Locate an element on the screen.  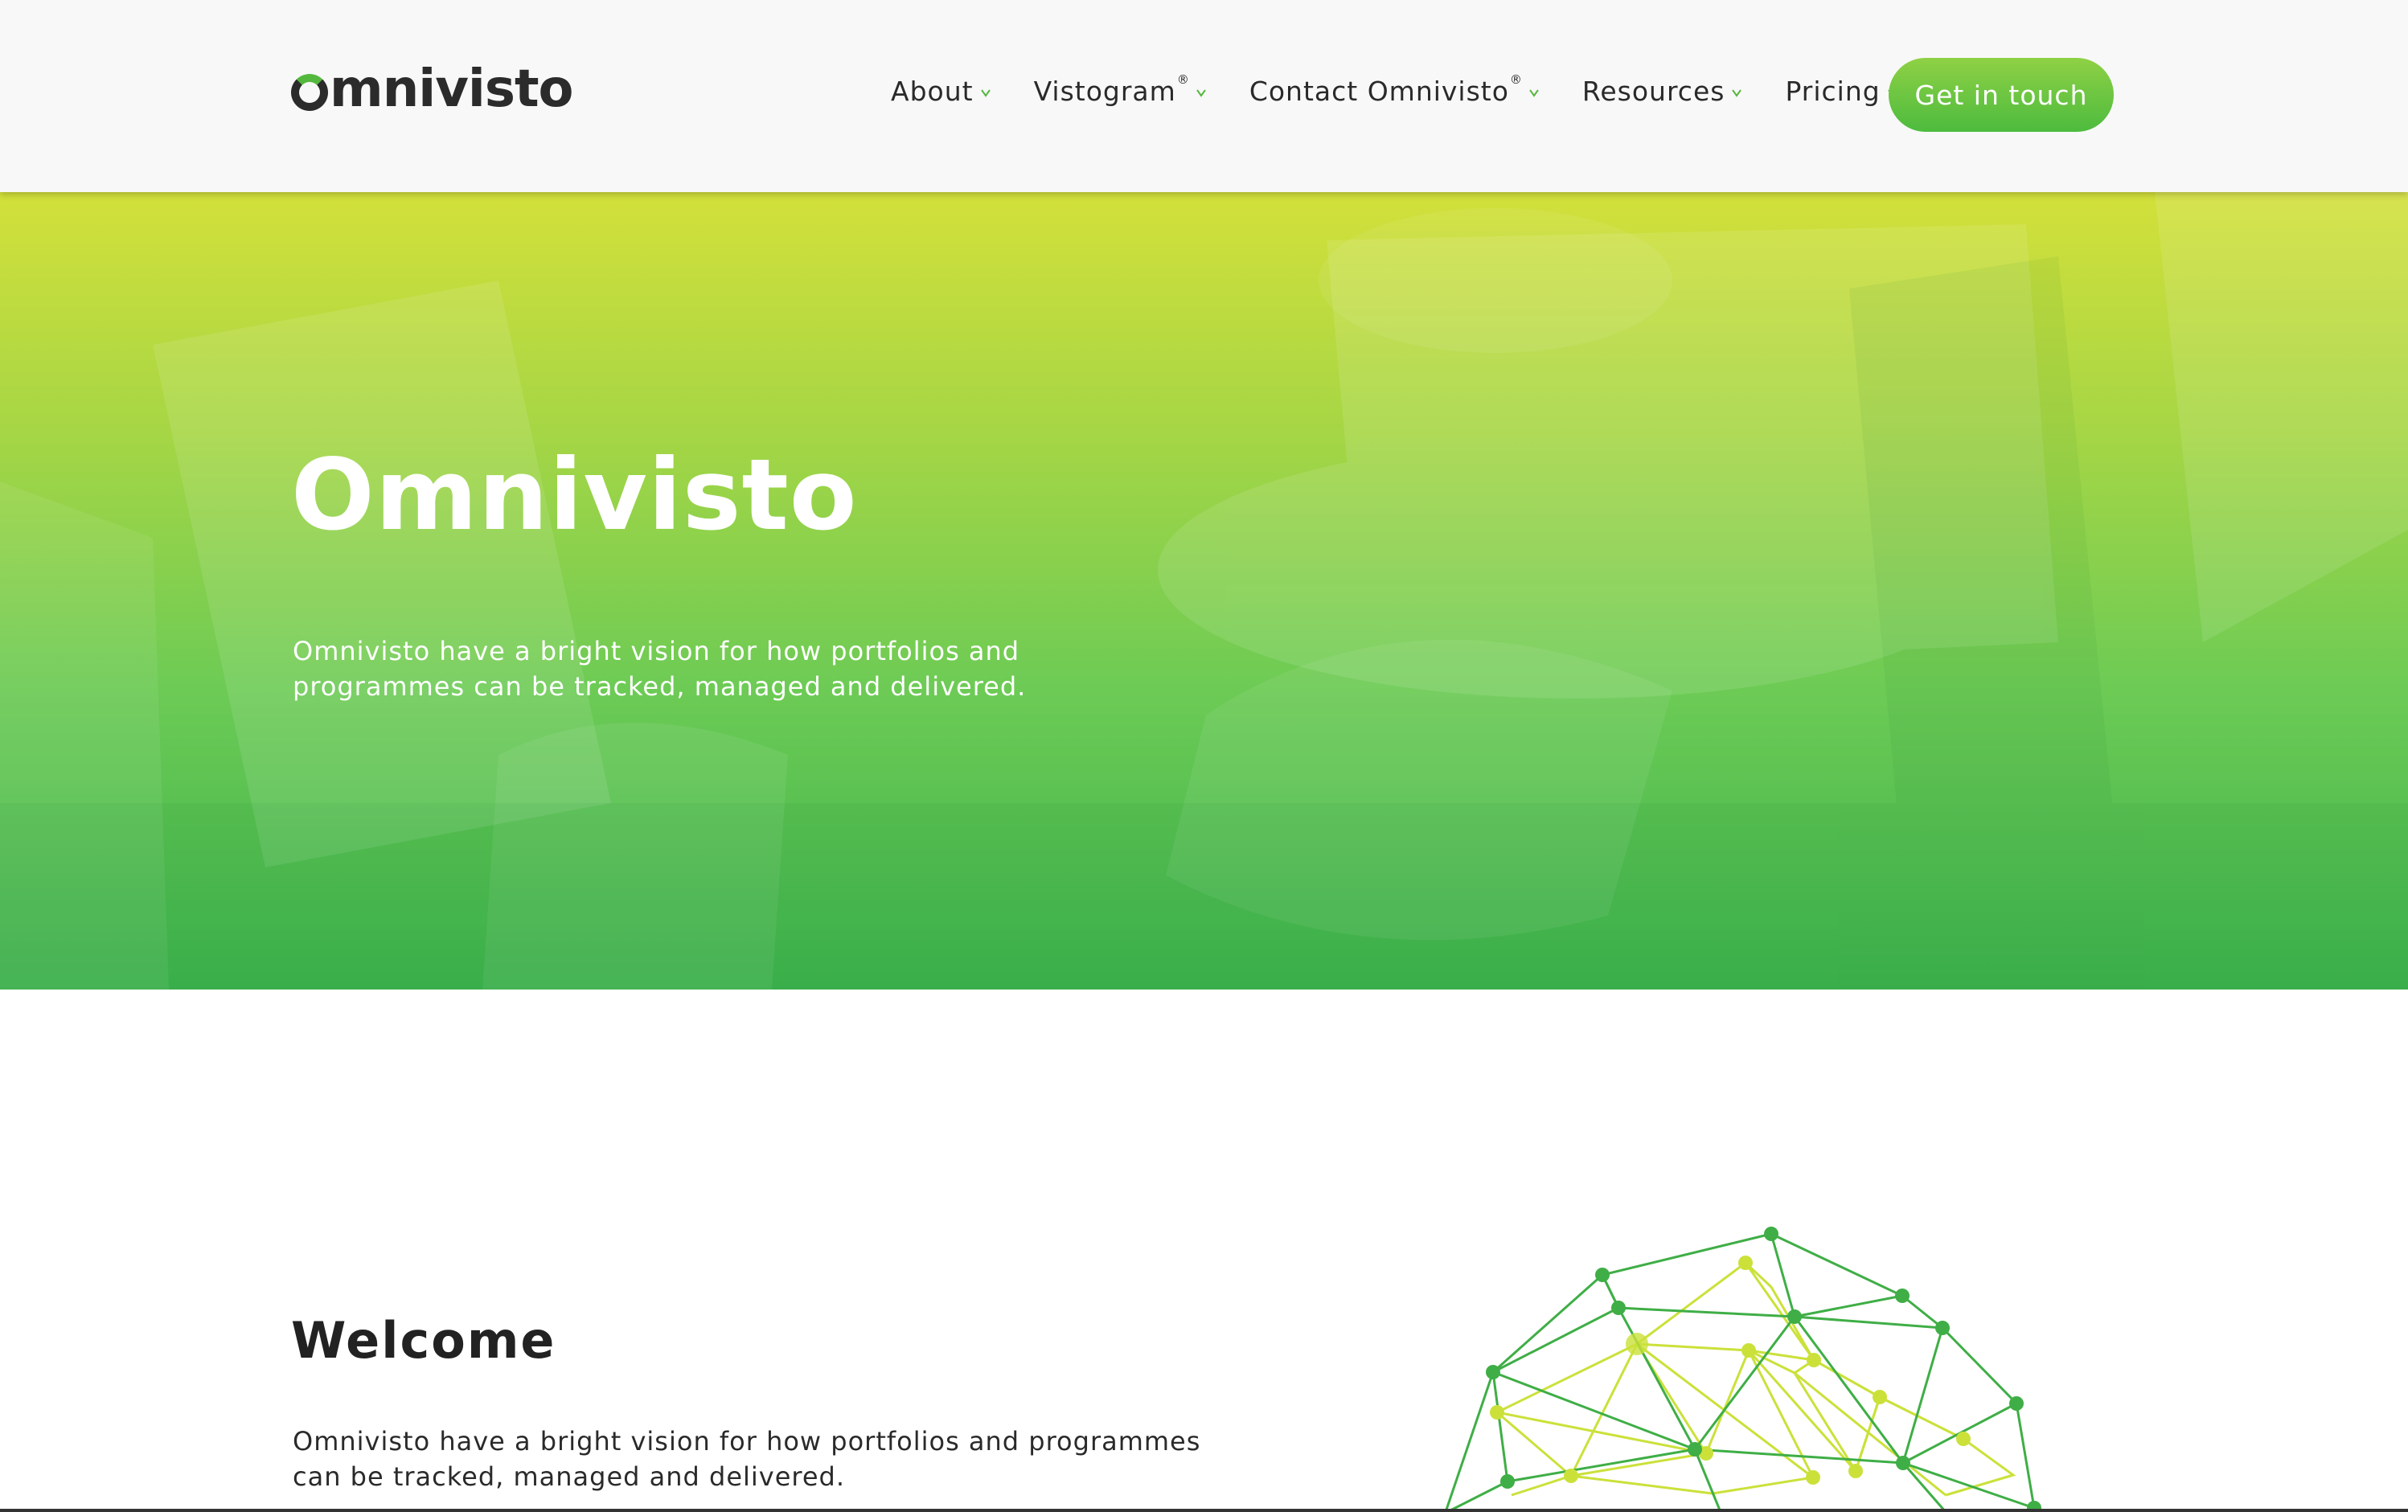
nav-item-label: Contact Omnivisto is located at coordinates (1379, 91).